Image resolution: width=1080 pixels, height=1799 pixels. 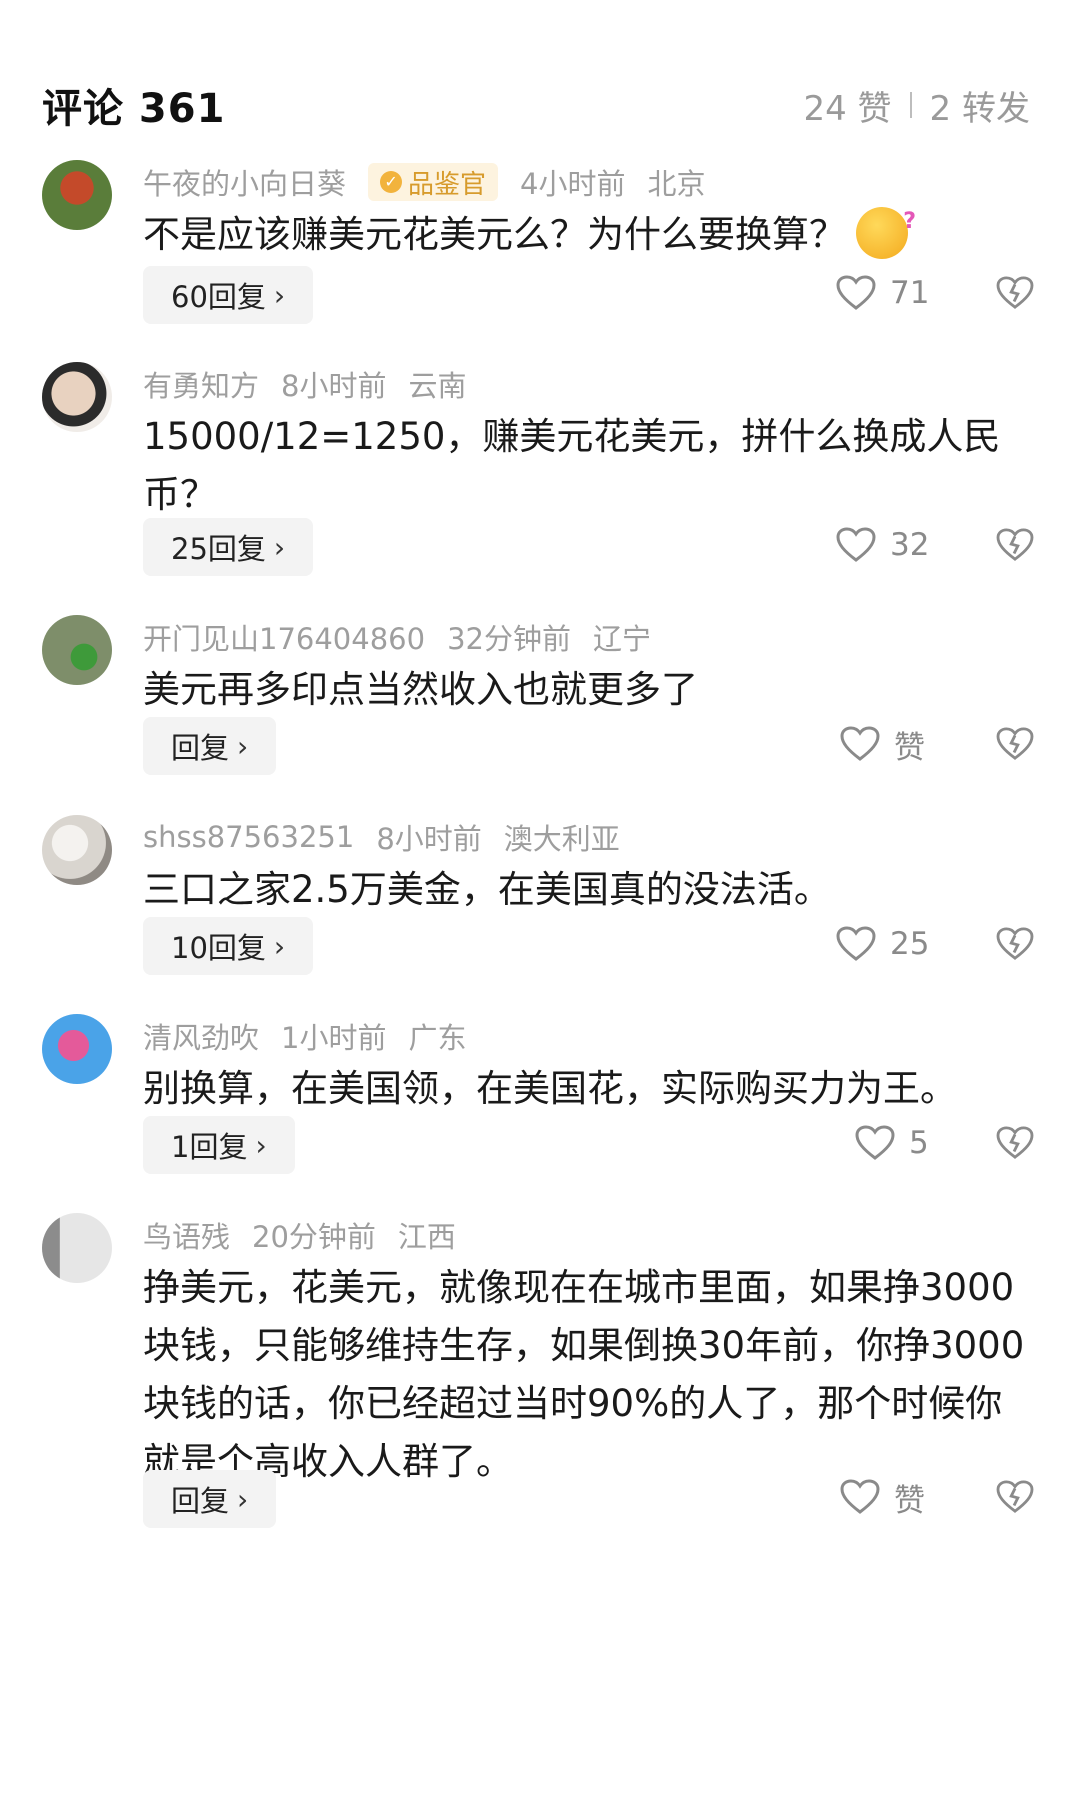 I want to click on comment-location: 云南, so click(x=437, y=386).